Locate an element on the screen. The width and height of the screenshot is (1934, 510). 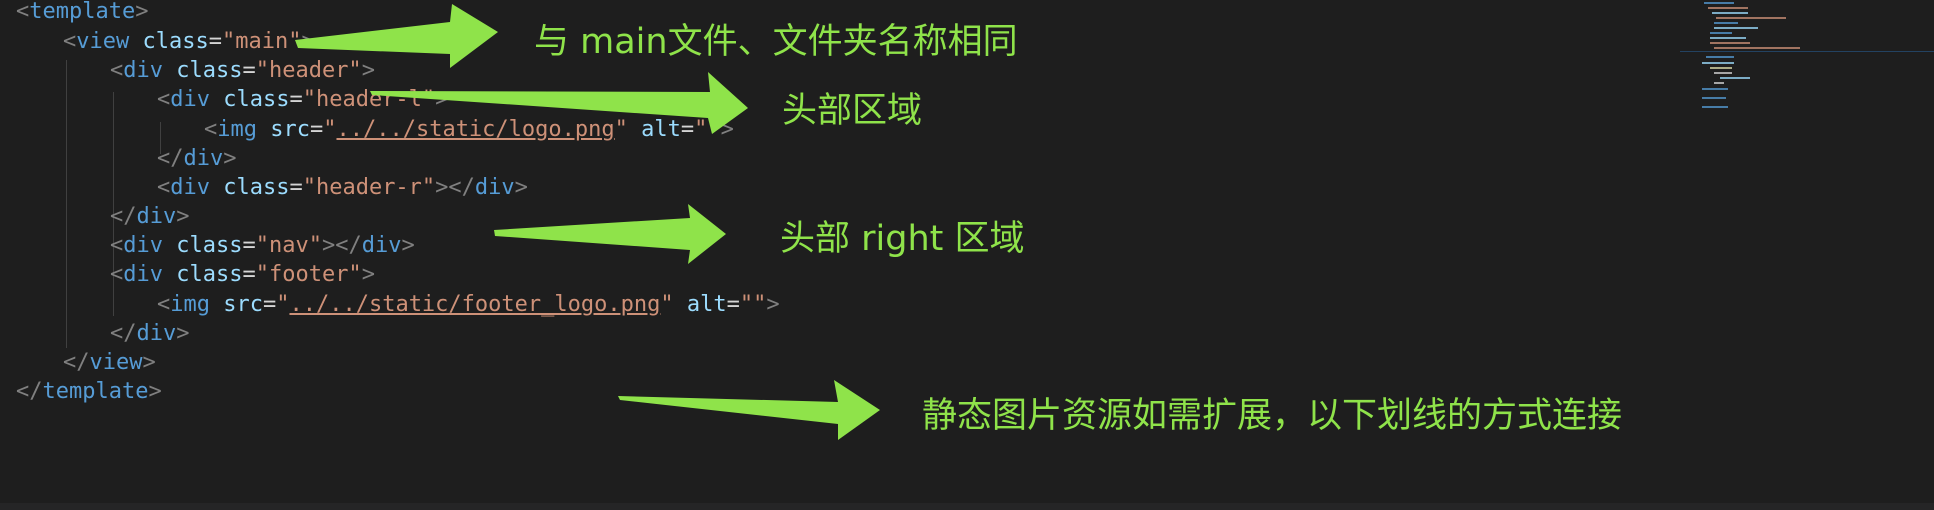
annotation-main: 与 main文件、文件夹名称相同 is located at coordinates (776, 42).